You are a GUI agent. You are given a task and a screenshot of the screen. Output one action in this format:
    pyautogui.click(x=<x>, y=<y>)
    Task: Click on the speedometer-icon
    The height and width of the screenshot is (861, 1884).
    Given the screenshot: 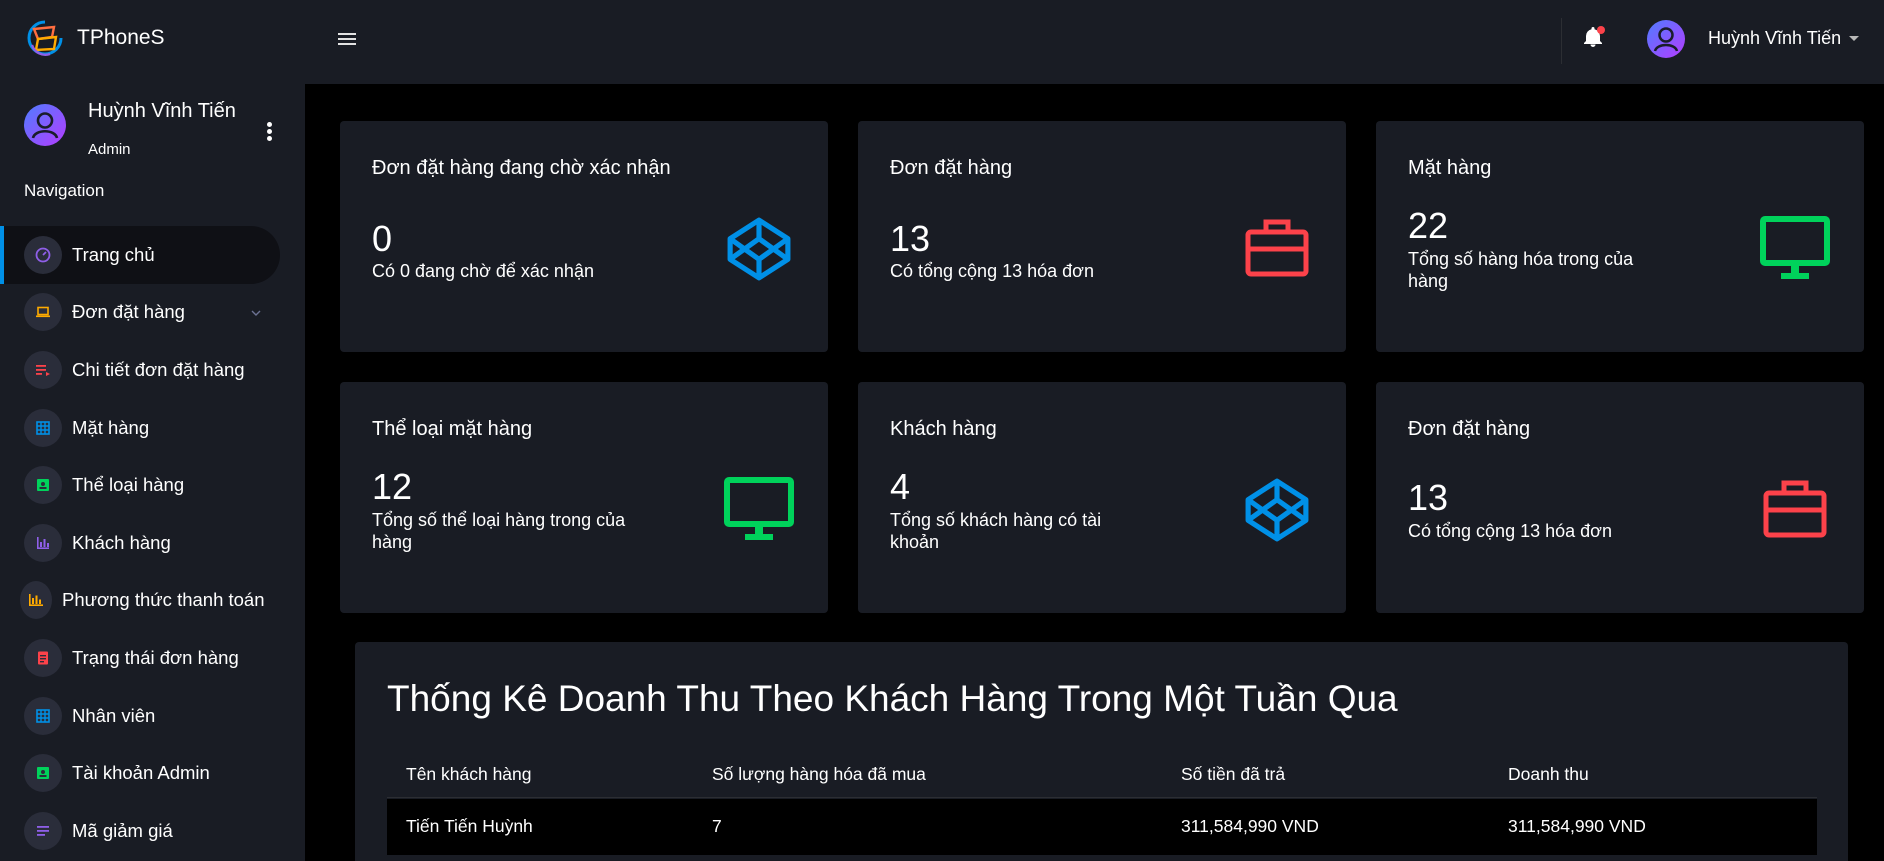 What is the action you would take?
    pyautogui.click(x=43, y=254)
    